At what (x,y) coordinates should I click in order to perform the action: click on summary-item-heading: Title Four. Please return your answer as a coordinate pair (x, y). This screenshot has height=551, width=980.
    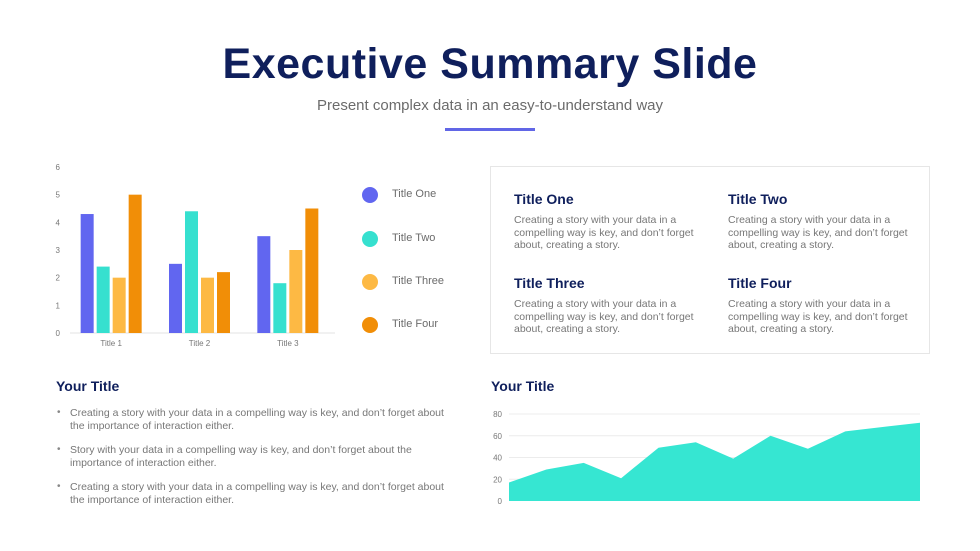
    Looking at the image, I should click on (760, 283).